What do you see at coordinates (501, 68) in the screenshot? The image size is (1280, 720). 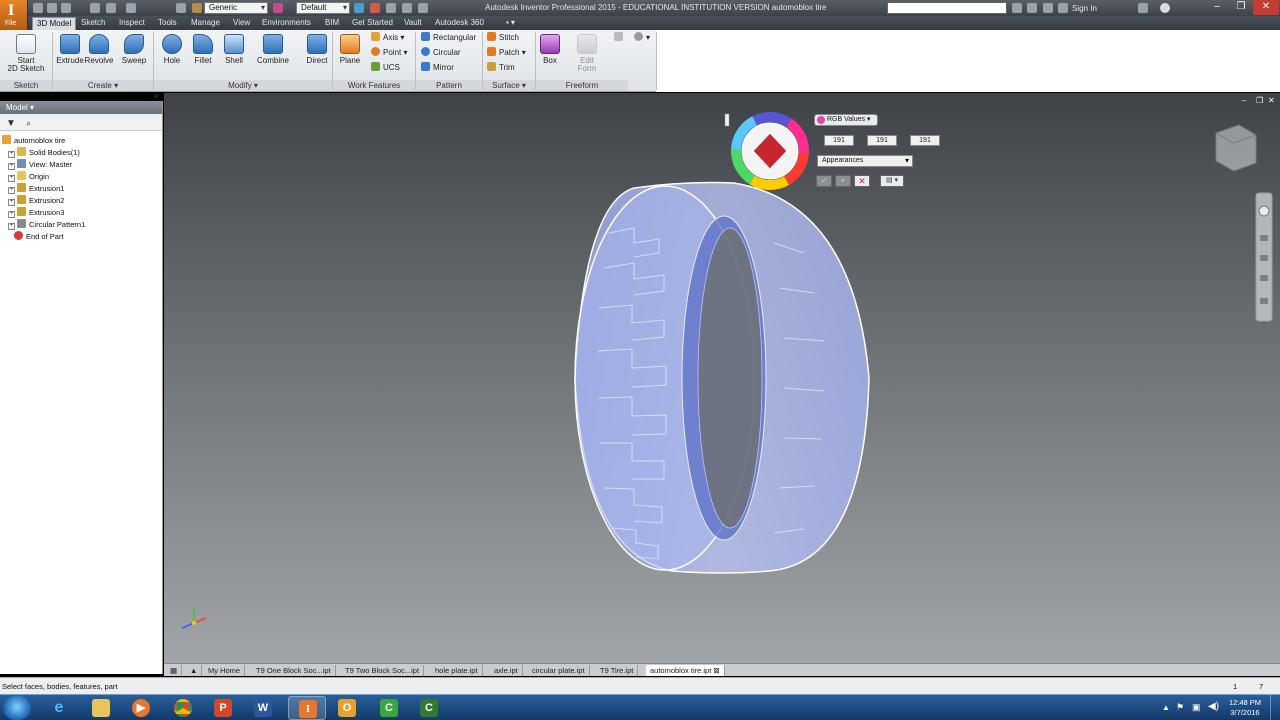 I see `trim-button: Trim` at bounding box center [501, 68].